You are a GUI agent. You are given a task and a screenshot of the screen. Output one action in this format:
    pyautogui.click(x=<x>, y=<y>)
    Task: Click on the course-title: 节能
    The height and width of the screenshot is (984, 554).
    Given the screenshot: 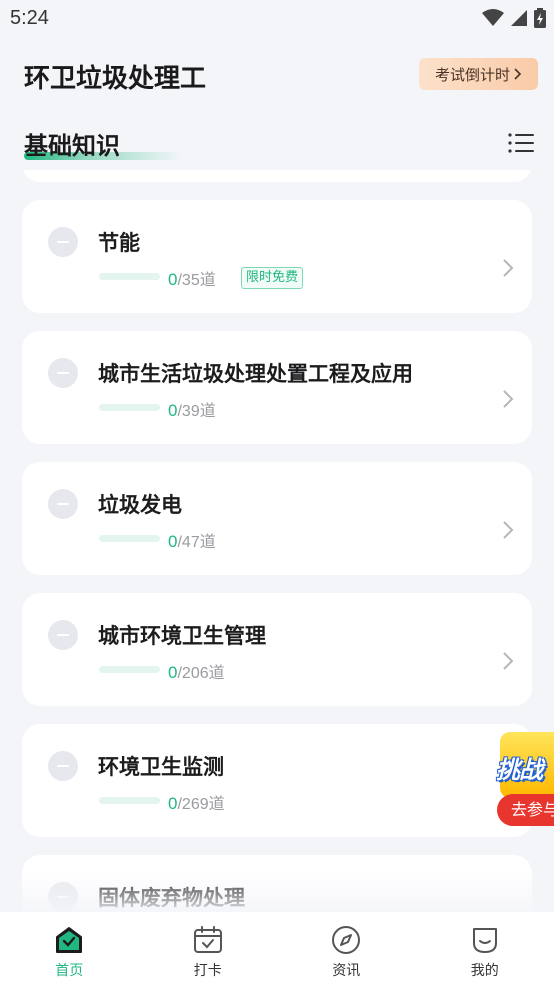 What is the action you would take?
    pyautogui.click(x=119, y=243)
    